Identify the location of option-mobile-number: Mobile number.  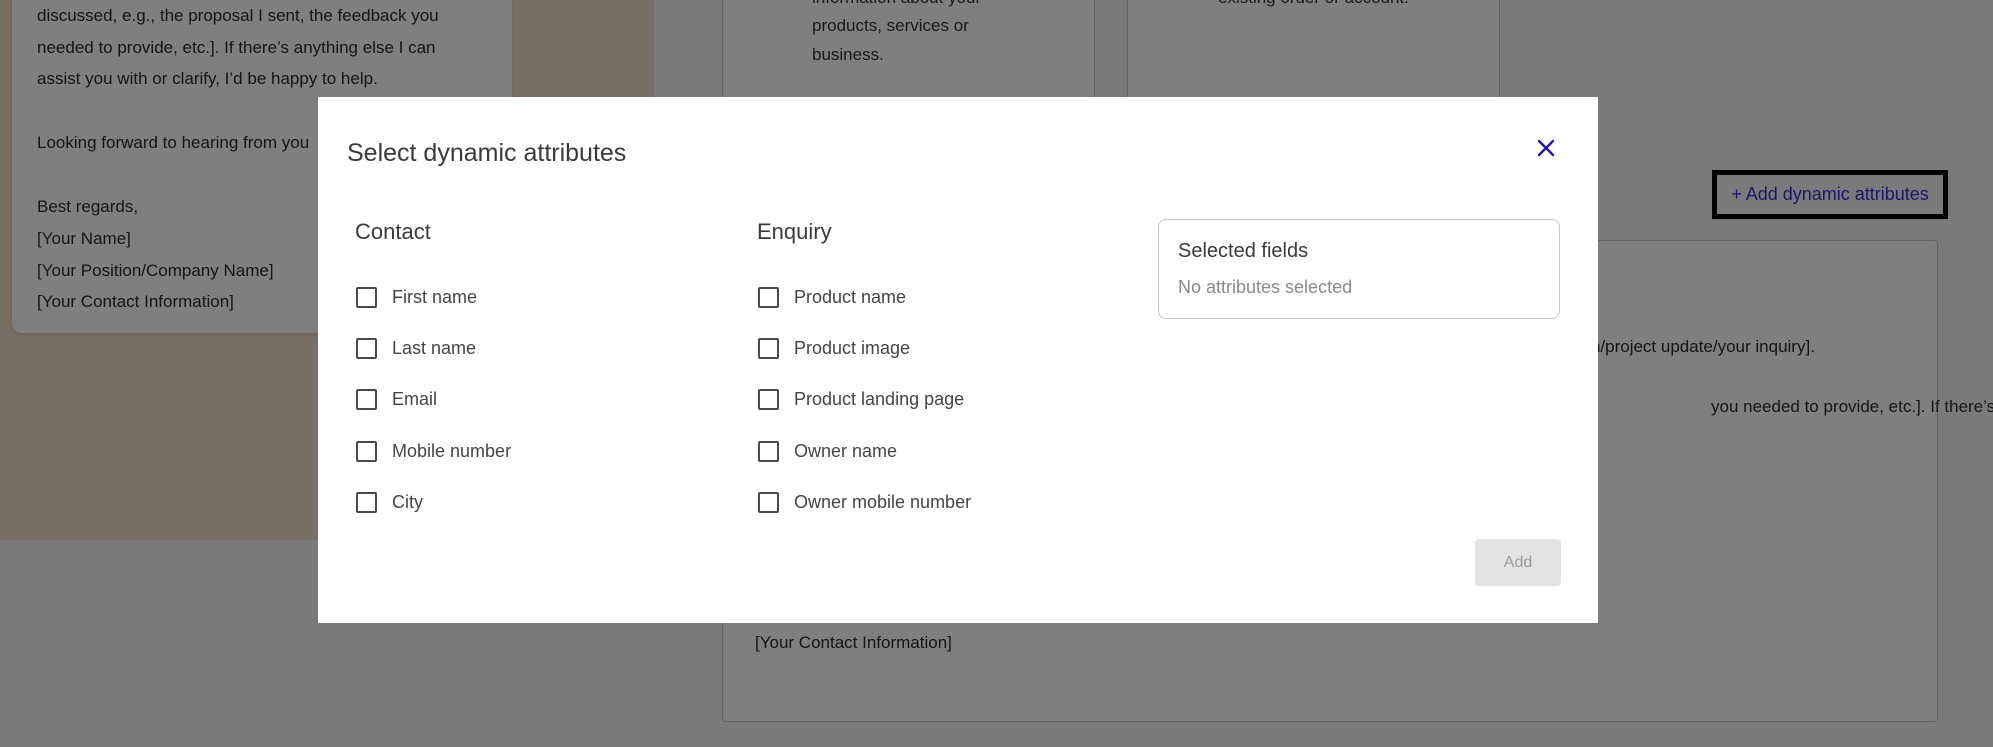
(433, 451).